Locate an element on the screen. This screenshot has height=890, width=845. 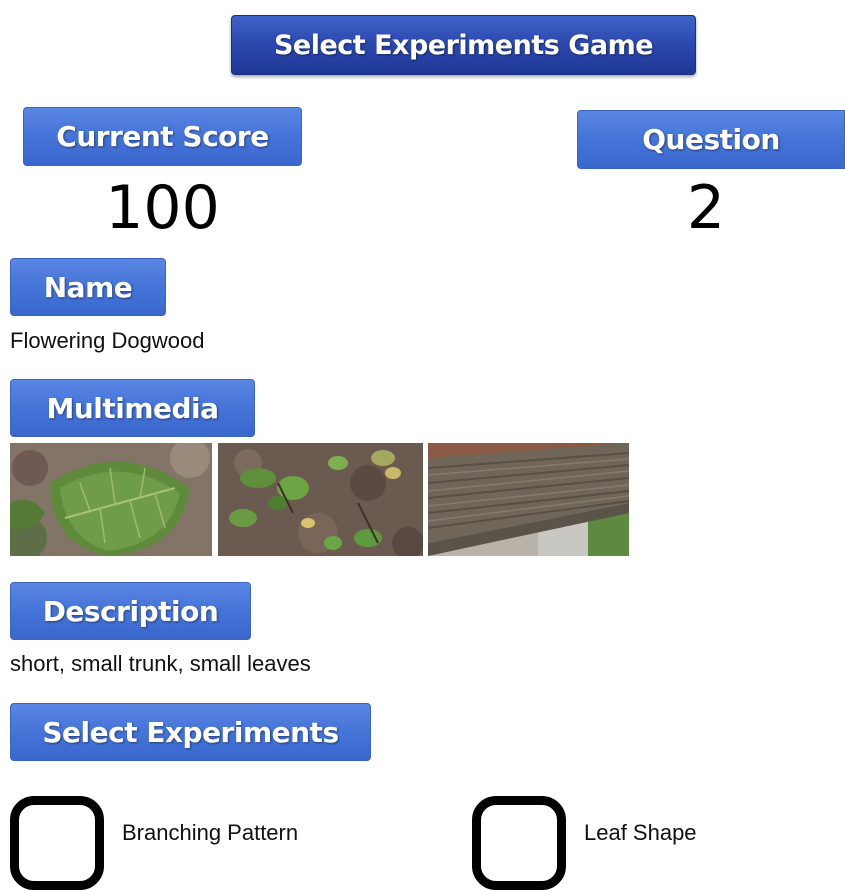
name-label: Name is located at coordinates (88, 287).